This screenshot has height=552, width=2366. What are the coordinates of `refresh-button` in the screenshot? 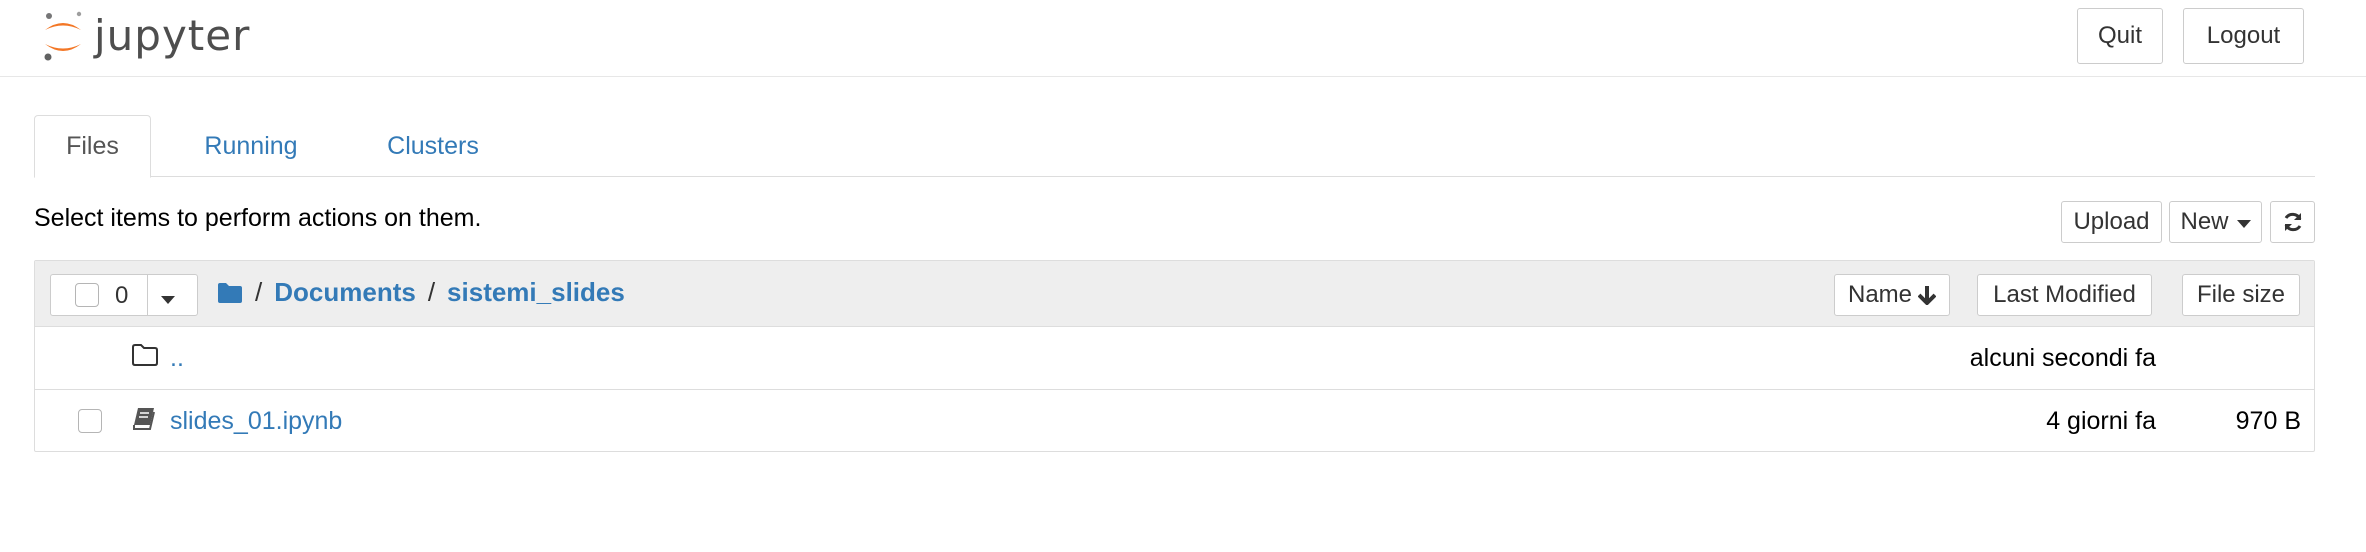 It's located at (2292, 222).